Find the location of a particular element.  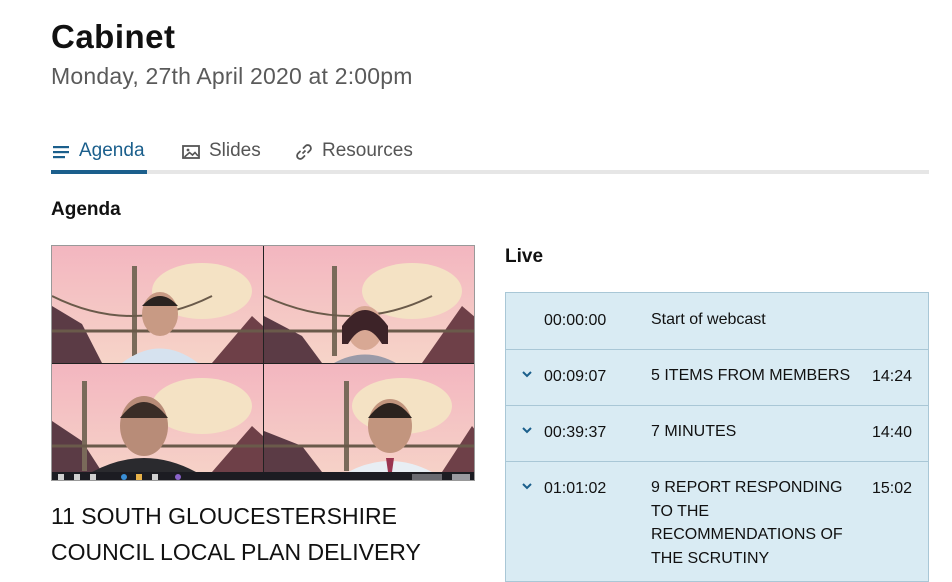

tab-agenda: Agenda is located at coordinates (99, 154).